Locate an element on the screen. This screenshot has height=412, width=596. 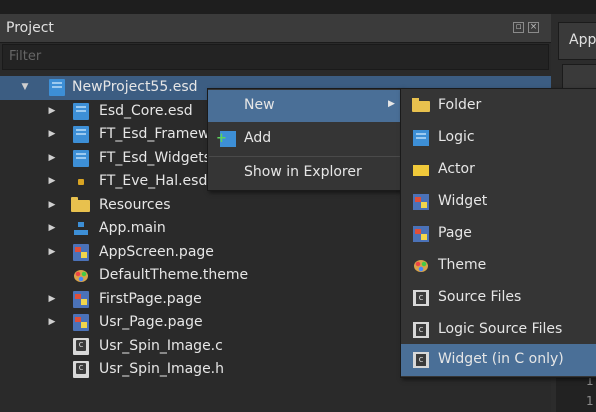
menu-item-label: Logic Source Files is located at coordinates (500, 329).